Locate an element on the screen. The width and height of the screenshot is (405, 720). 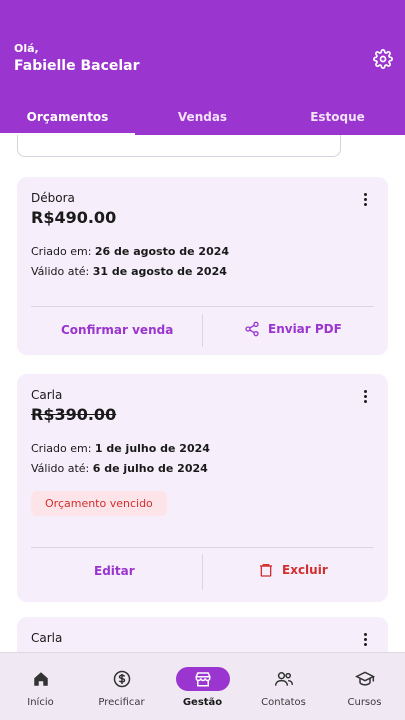
valid-value: 6 de julho de 2024 is located at coordinates (150, 468).